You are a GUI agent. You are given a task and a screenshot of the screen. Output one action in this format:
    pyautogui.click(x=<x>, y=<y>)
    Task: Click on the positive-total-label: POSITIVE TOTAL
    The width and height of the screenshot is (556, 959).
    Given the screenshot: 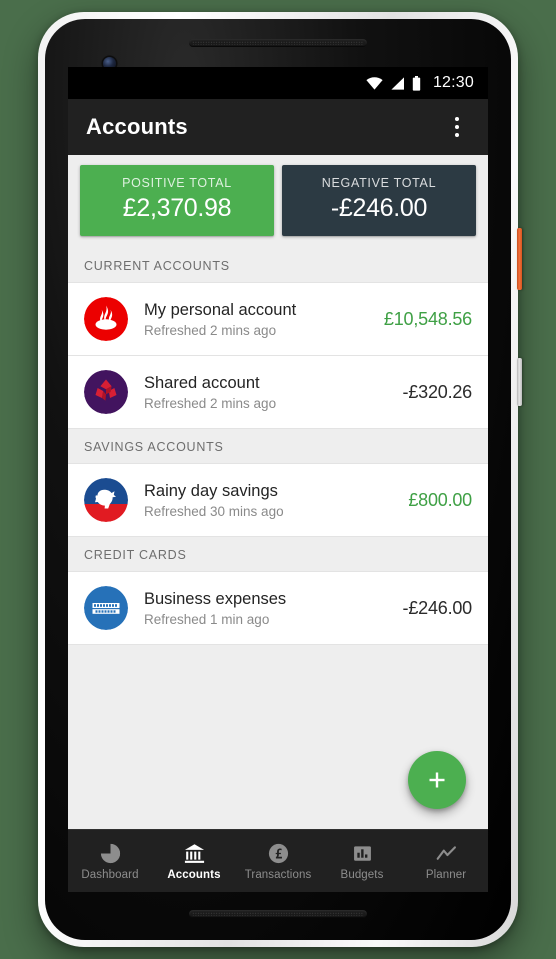 What is the action you would take?
    pyautogui.click(x=177, y=183)
    